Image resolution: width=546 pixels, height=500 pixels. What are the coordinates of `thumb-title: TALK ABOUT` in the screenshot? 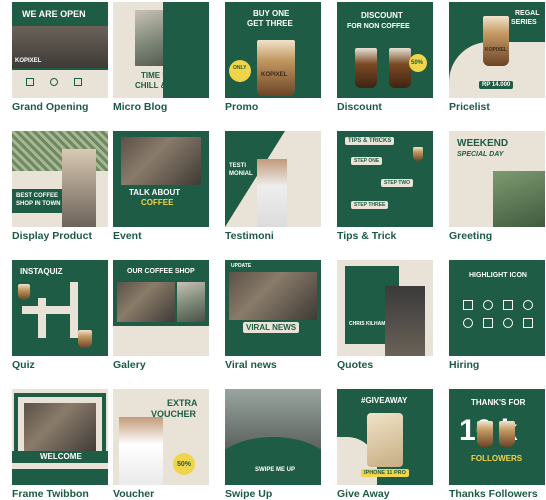 It's located at (155, 192).